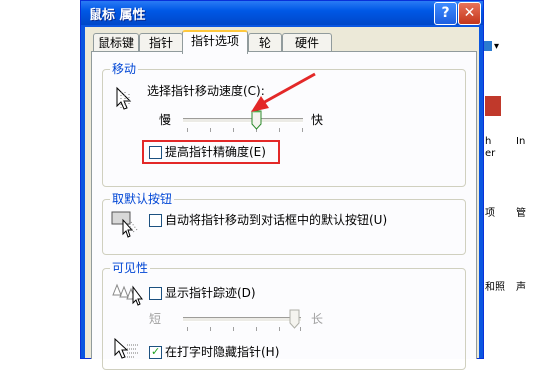  What do you see at coordinates (165, 120) in the screenshot?
I see `slow-label: 慢` at bounding box center [165, 120].